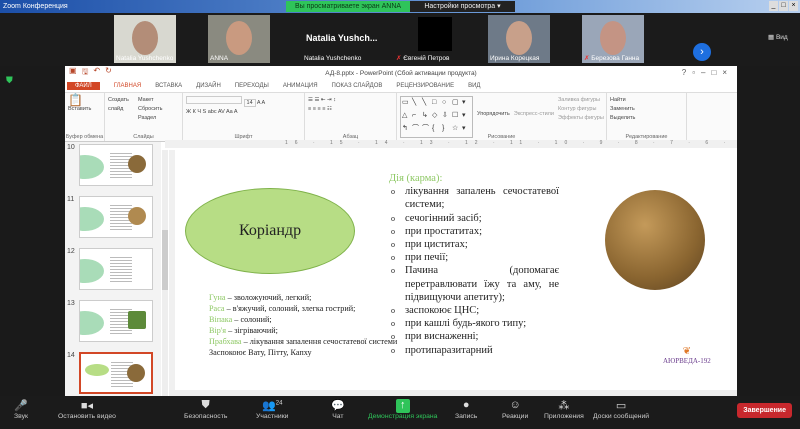 Image resolution: width=800 pixels, height=429 pixels. Describe the element at coordinates (416, 178) in the screenshot. I see `actions-heading: Дія (карма):` at that location.